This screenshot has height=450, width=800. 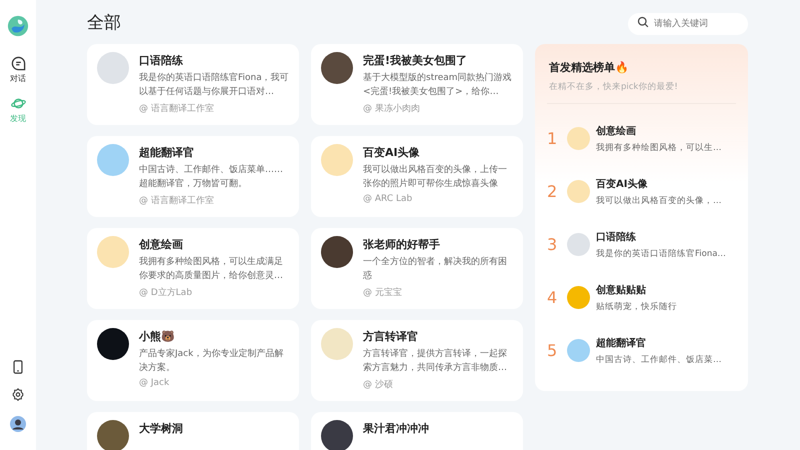 I want to click on card-author: @ D立方Lab, so click(x=166, y=292).